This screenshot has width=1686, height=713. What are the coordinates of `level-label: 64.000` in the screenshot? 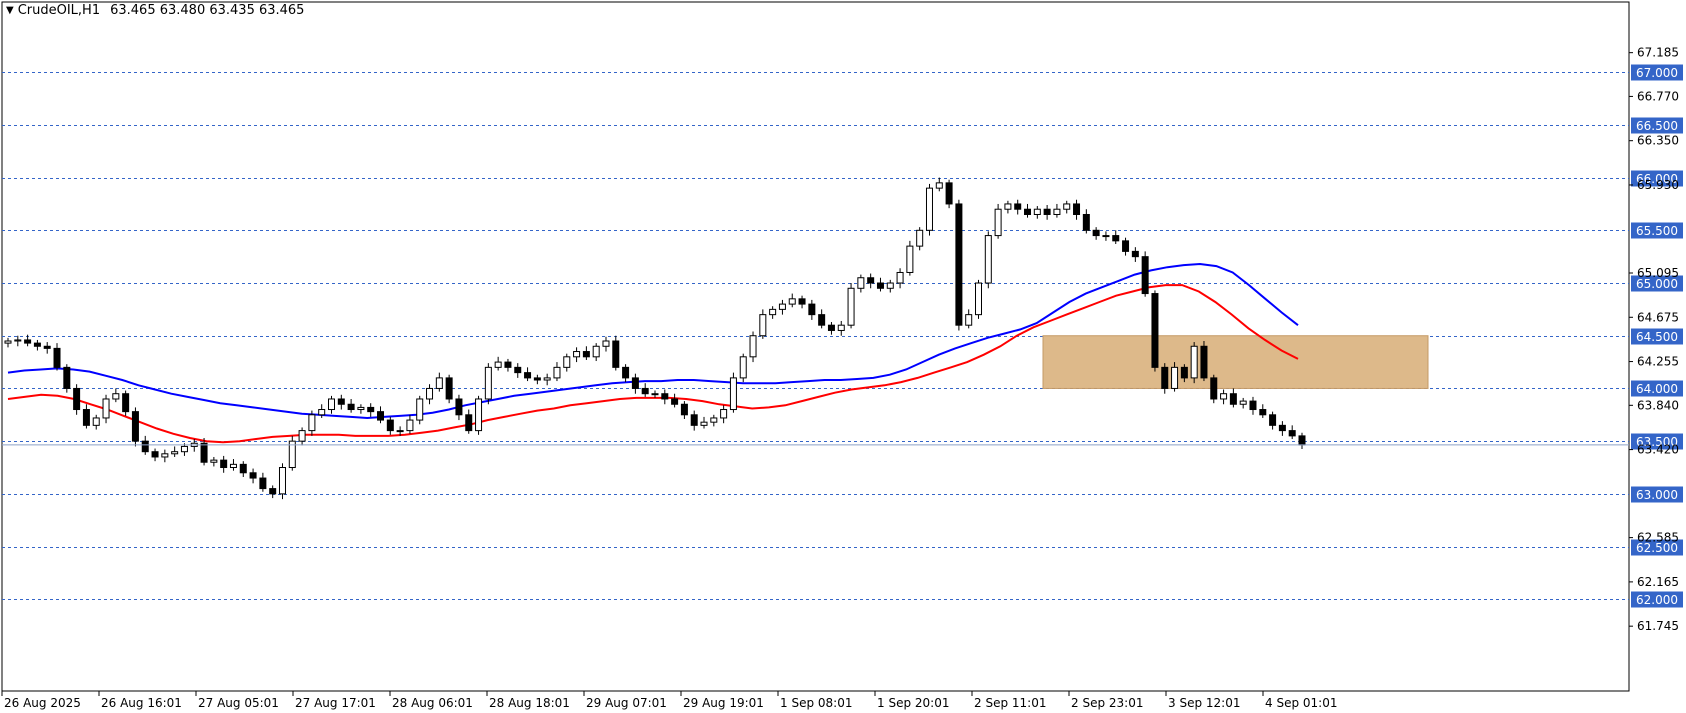 It's located at (1657, 389).